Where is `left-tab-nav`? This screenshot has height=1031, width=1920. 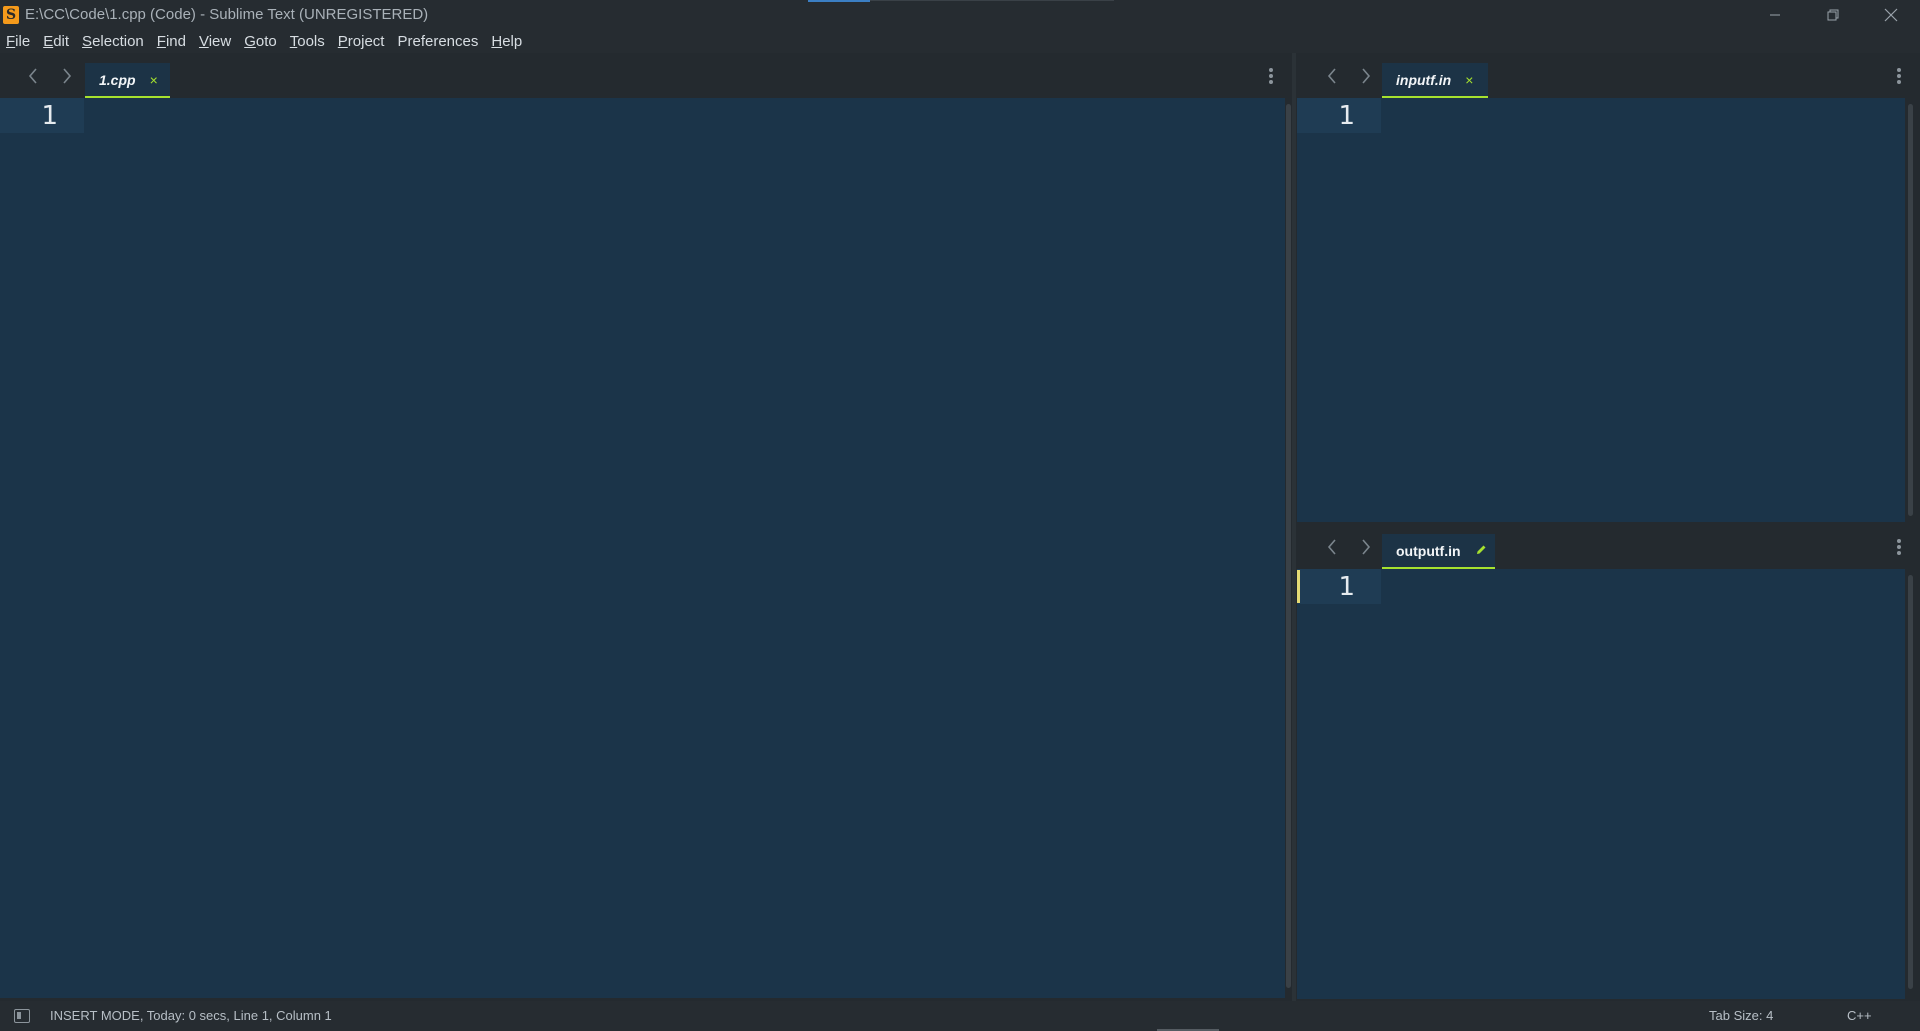
left-tab-nav is located at coordinates (50, 76).